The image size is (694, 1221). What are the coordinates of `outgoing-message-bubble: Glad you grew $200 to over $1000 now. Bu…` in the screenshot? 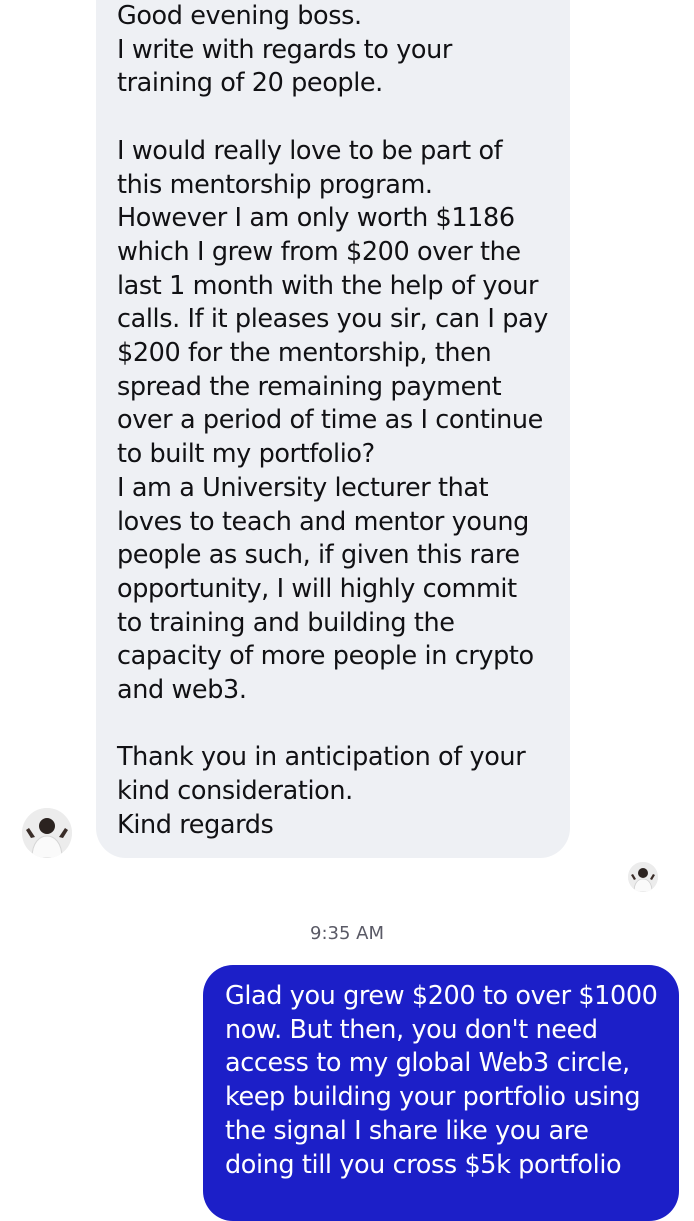 It's located at (441, 1093).